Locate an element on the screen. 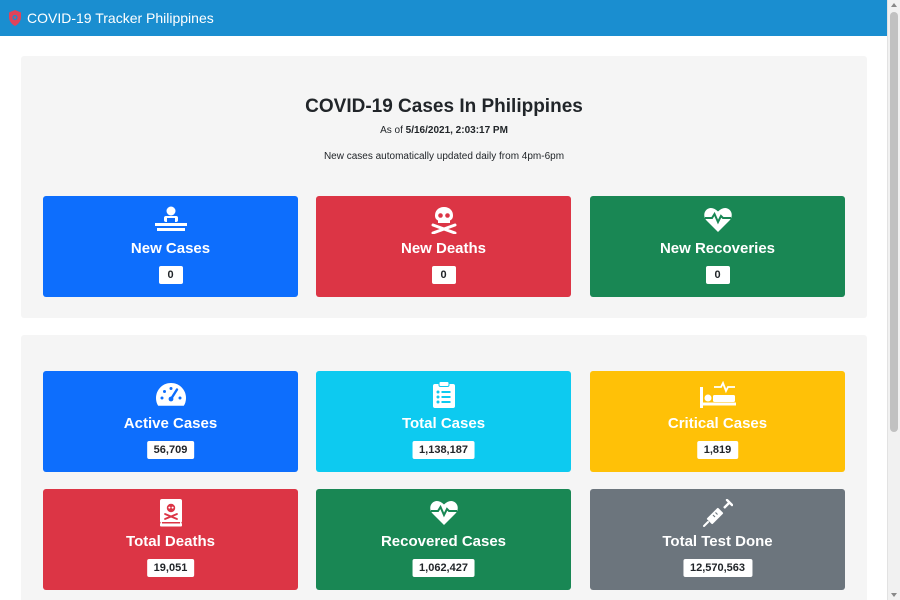 The height and width of the screenshot is (600, 900). stat-card-value: 1,138,187 is located at coordinates (443, 450).